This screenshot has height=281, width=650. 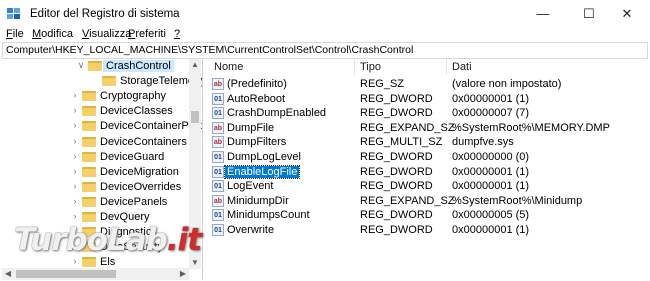 I want to click on close-button: ✕, so click(x=627, y=14).